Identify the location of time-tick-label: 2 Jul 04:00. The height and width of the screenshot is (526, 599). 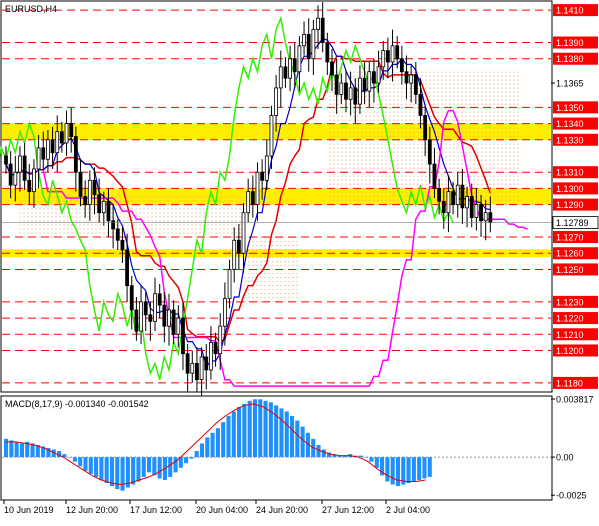
(408, 510).